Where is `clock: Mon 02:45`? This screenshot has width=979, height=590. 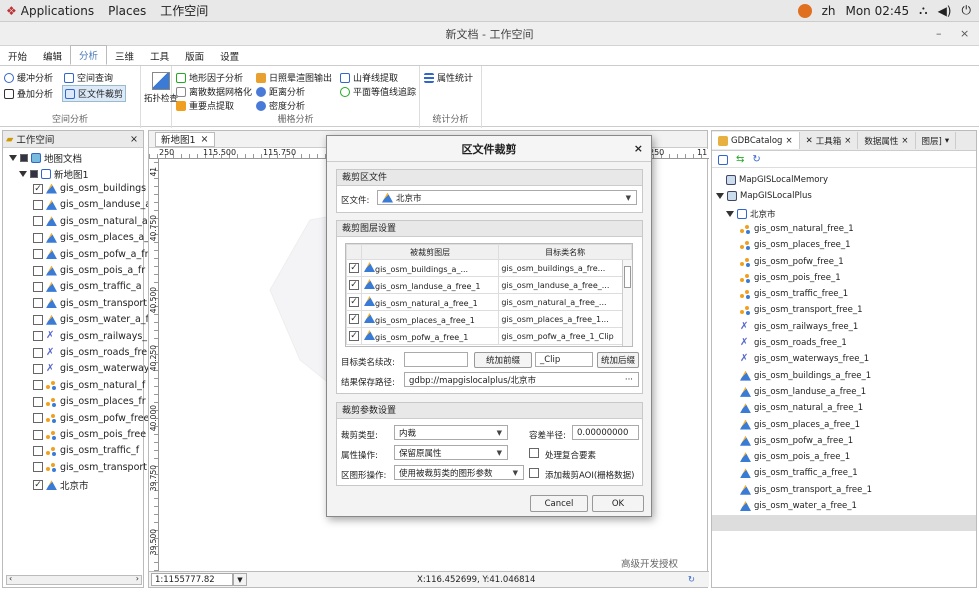 clock: Mon 02:45 is located at coordinates (877, 11).